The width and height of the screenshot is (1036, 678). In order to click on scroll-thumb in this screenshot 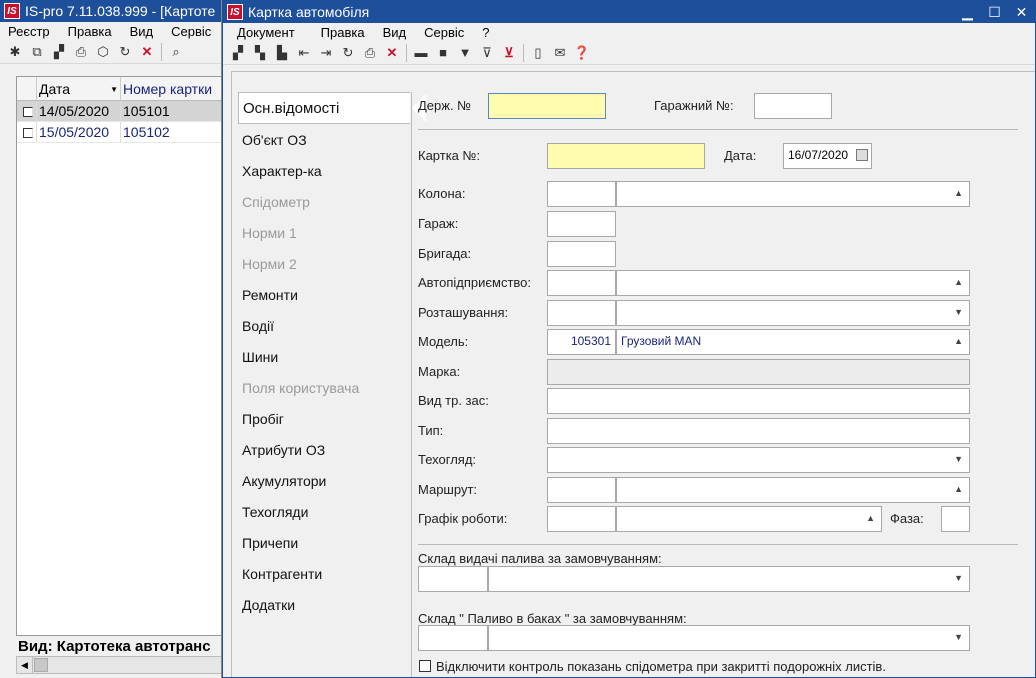, I will do `click(41, 665)`.